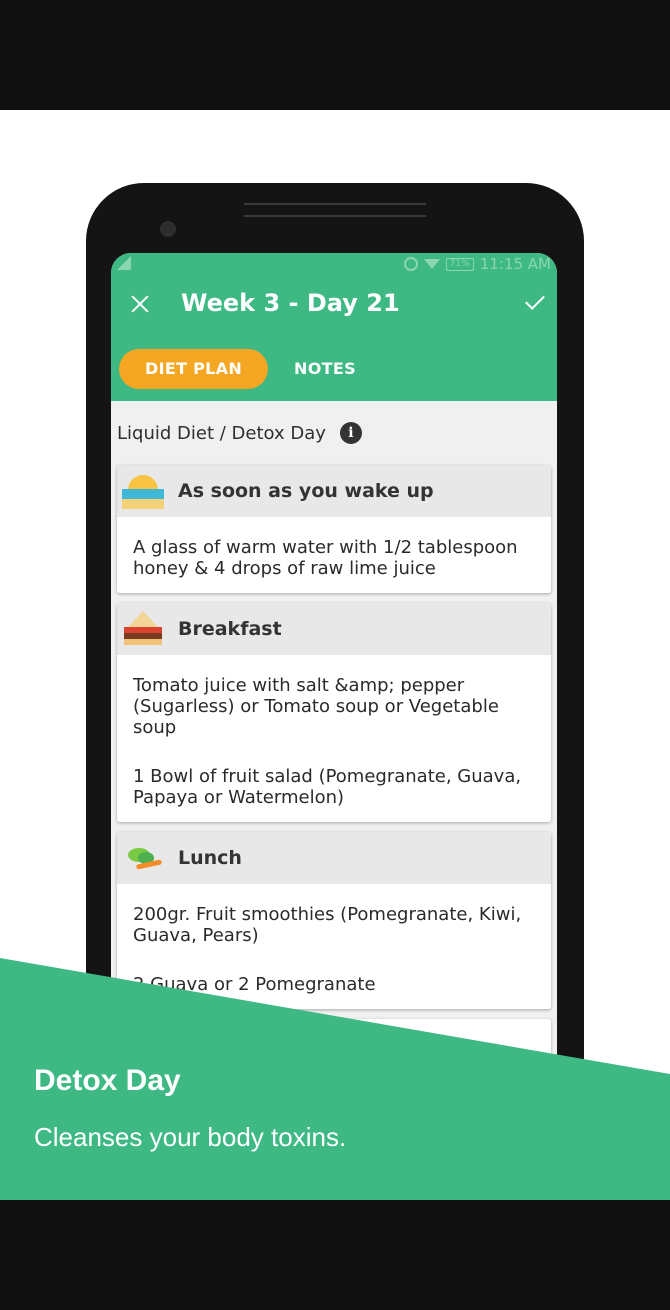  What do you see at coordinates (334, 1049) in the screenshot?
I see `meal-card-next` at bounding box center [334, 1049].